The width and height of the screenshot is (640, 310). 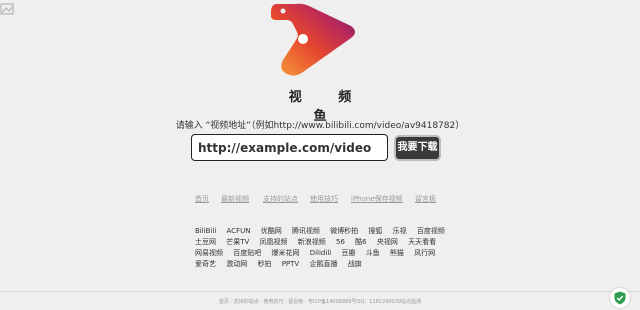 I want to click on nav-iphone-save: iPhone保存视频, so click(x=377, y=199).